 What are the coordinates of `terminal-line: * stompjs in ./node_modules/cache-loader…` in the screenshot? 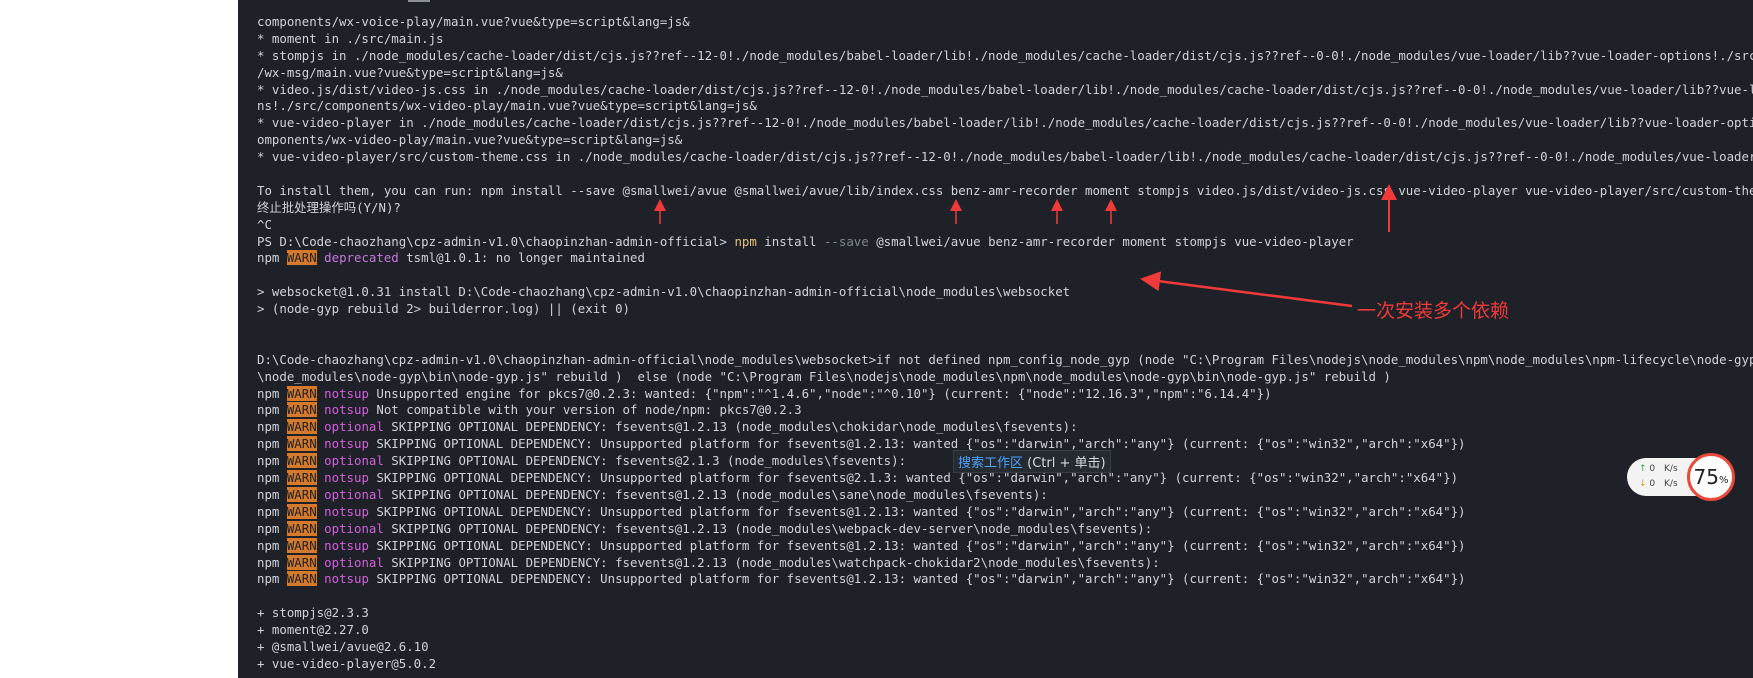 It's located at (1005, 56).